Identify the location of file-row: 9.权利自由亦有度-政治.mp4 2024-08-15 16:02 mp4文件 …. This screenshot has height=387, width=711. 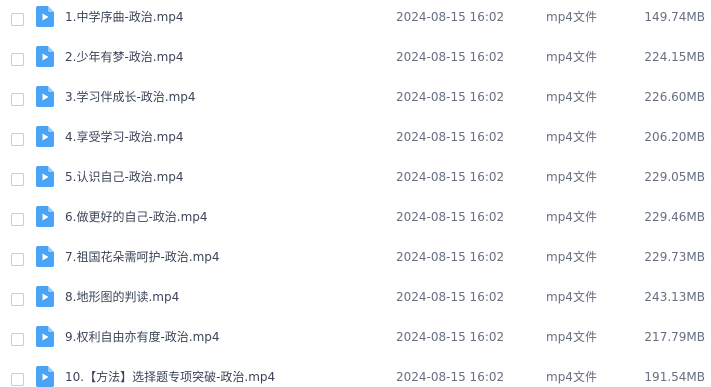
(355, 340).